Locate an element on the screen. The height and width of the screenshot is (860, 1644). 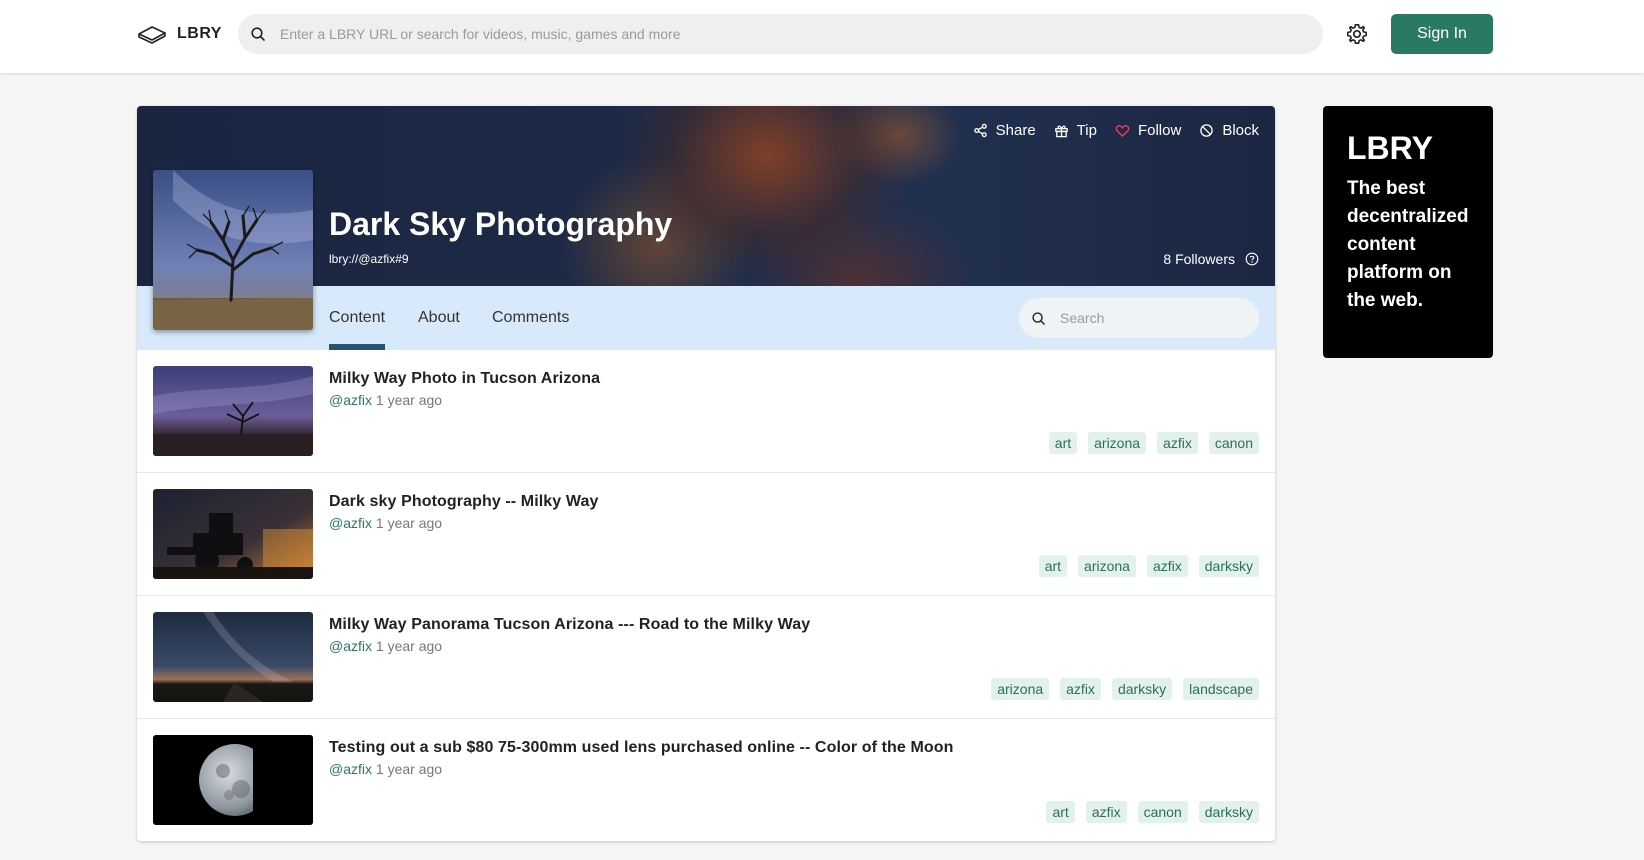
channel-search is located at coordinates (1139, 318).